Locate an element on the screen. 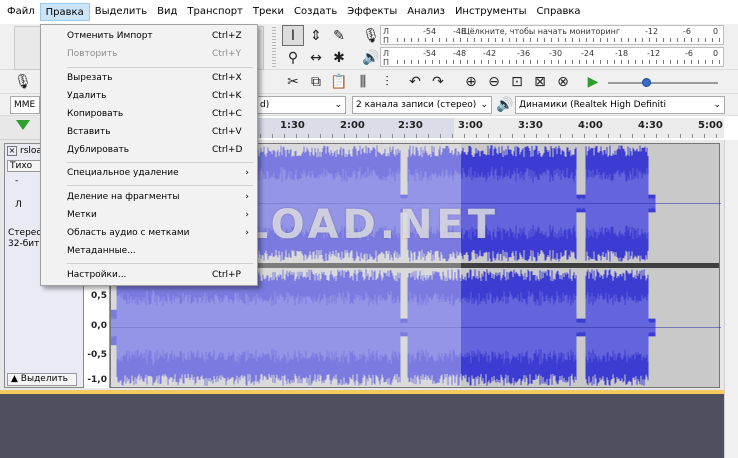  menu-item-remove-special: Специальное удаление › is located at coordinates (149, 173).